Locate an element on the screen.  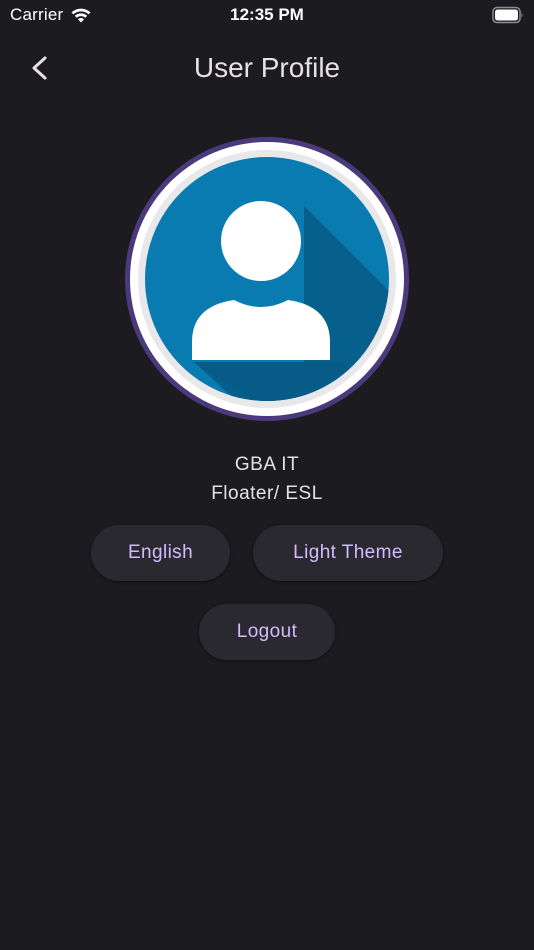
battery-icon is located at coordinates (507, 15).